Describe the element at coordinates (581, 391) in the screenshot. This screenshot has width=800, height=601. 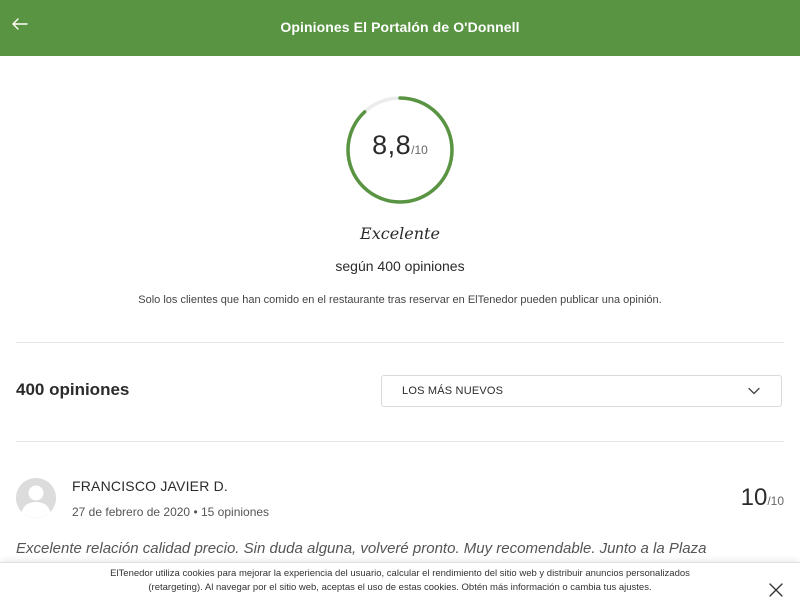
I see `sort-dropdown: LOS MÁS NUEVOS` at that location.